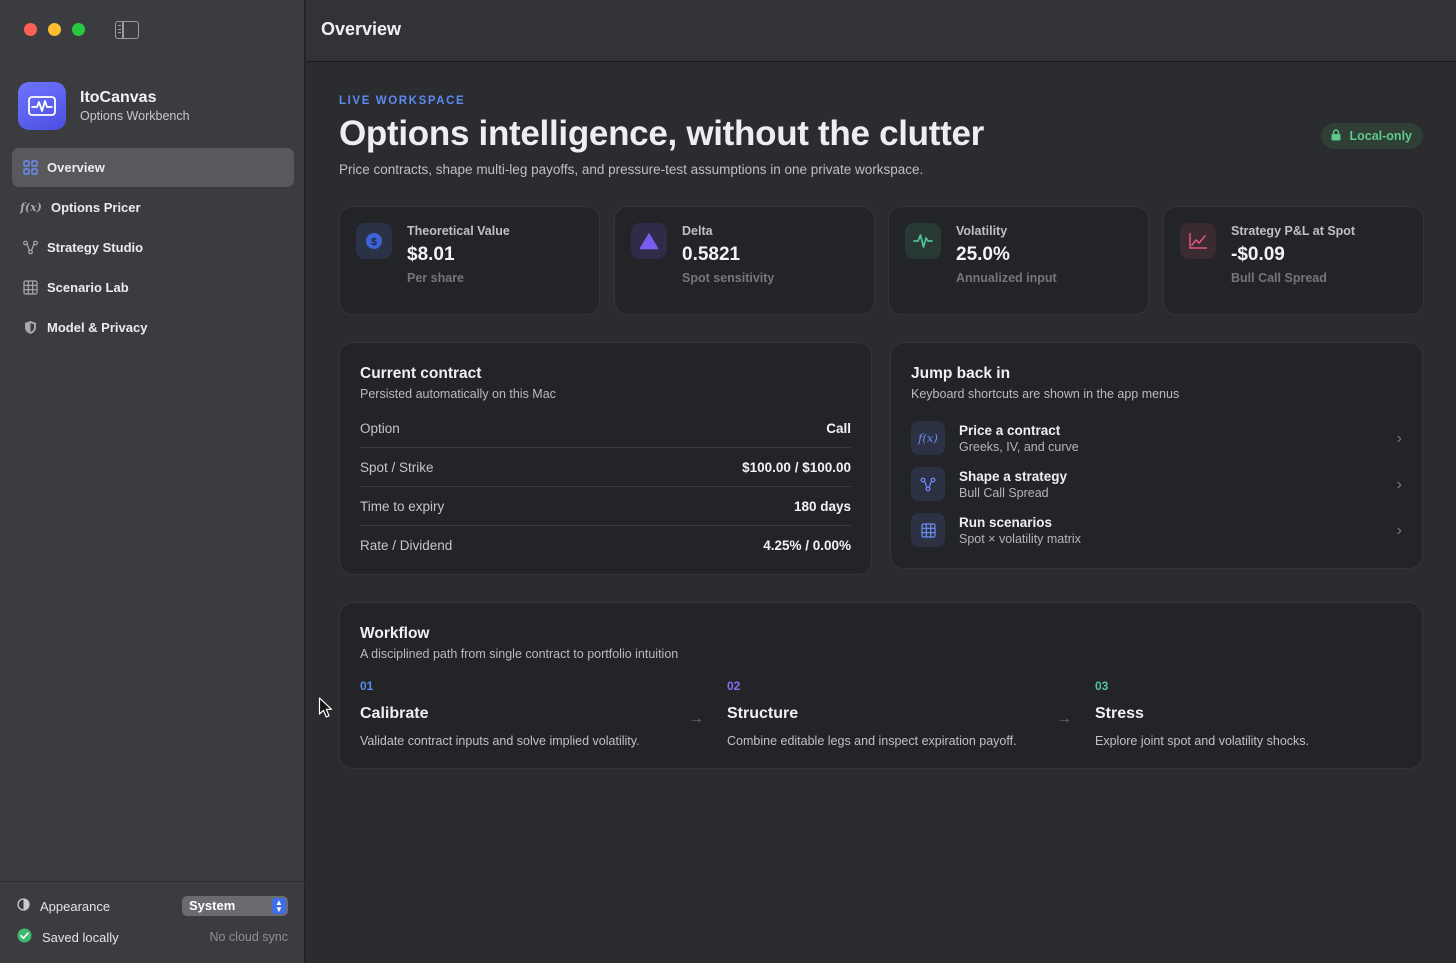  Describe the element at coordinates (1006, 278) in the screenshot. I see `stat-note: Annualized input` at that location.